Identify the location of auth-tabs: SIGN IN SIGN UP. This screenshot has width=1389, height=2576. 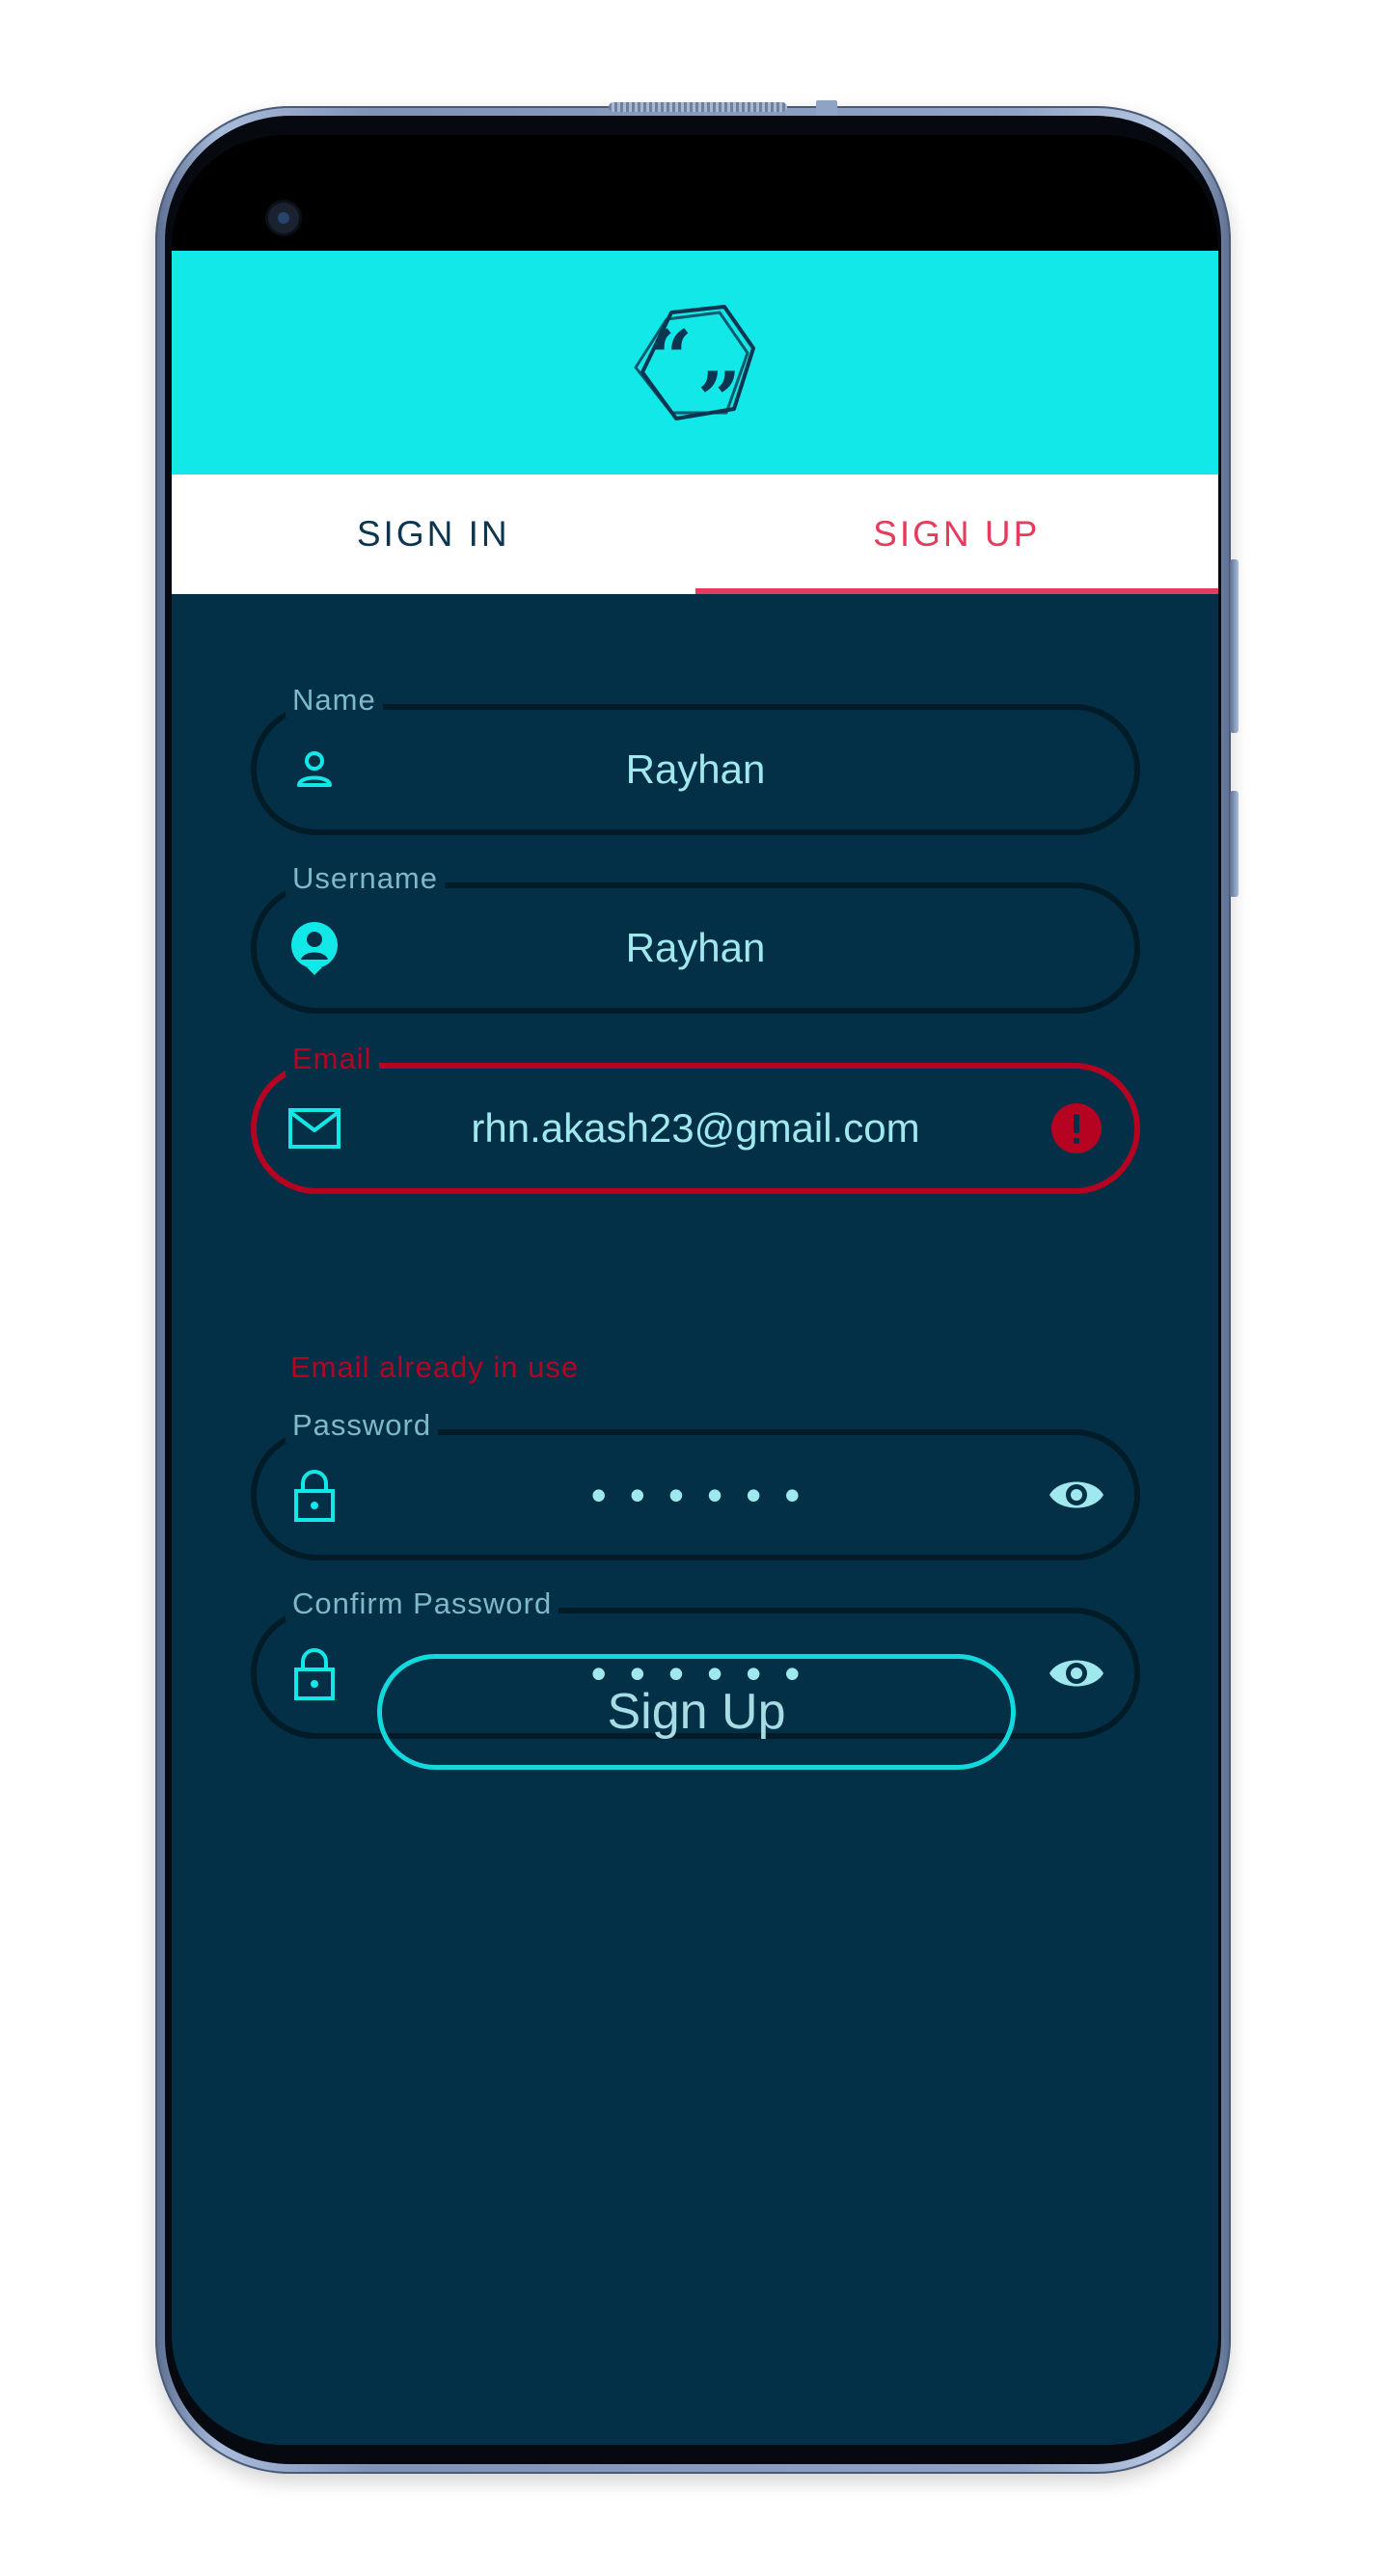
(695, 534).